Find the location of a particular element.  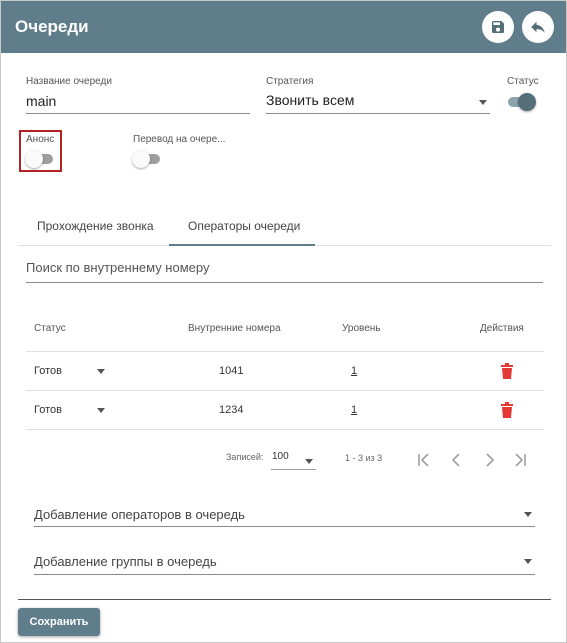

status-toggle is located at coordinates (521, 102).